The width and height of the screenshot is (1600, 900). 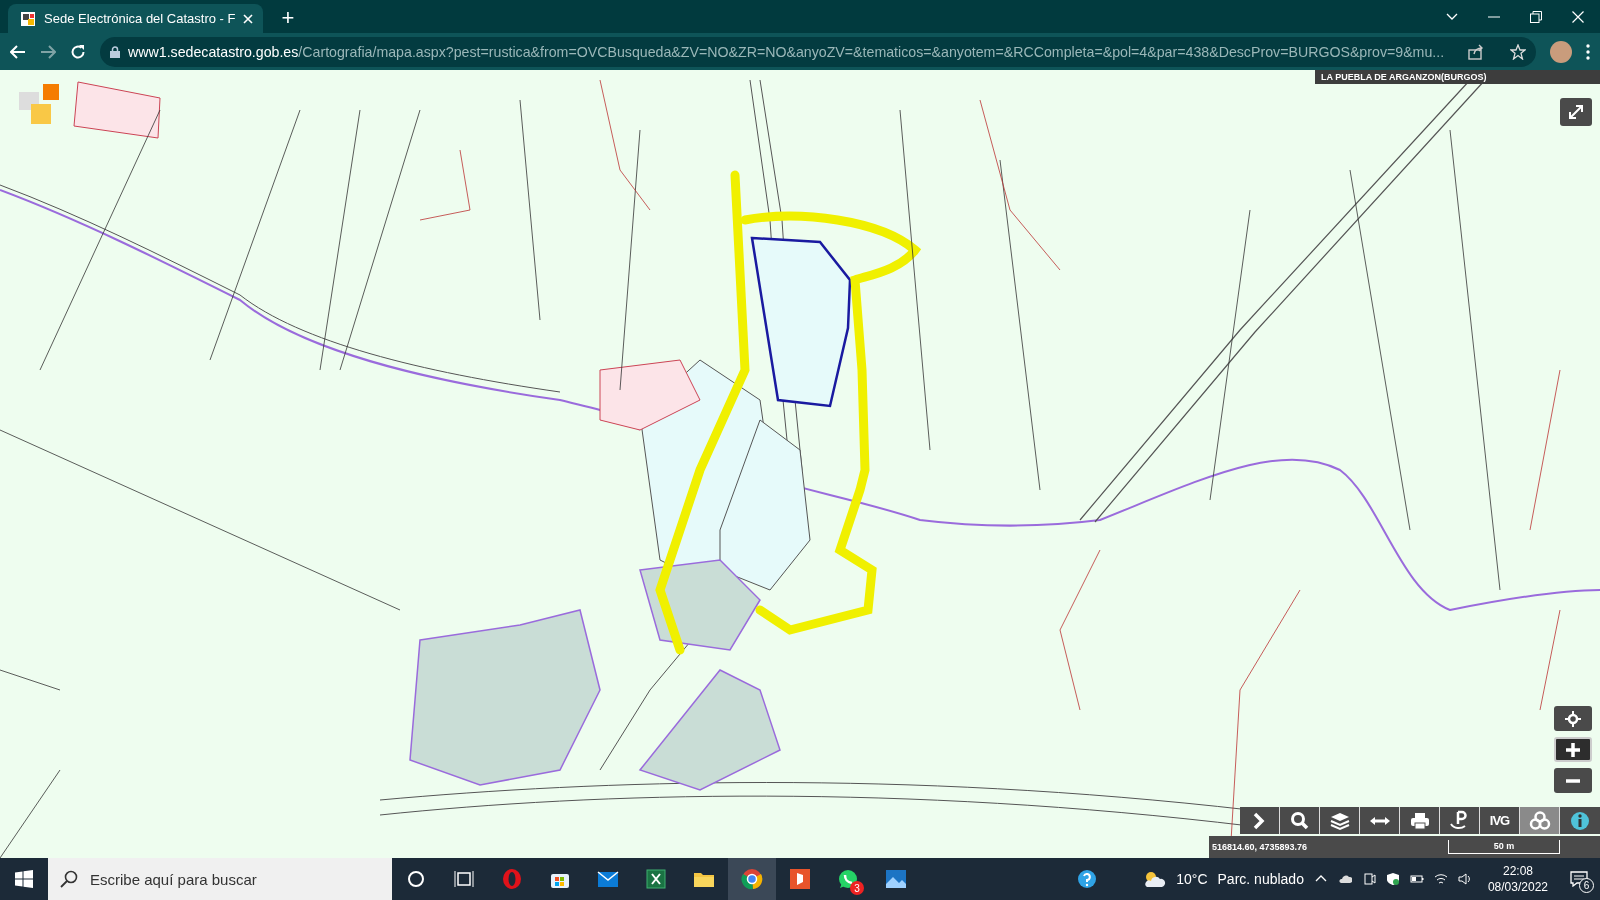 What do you see at coordinates (115, 51) in the screenshot?
I see `lock-icon` at bounding box center [115, 51].